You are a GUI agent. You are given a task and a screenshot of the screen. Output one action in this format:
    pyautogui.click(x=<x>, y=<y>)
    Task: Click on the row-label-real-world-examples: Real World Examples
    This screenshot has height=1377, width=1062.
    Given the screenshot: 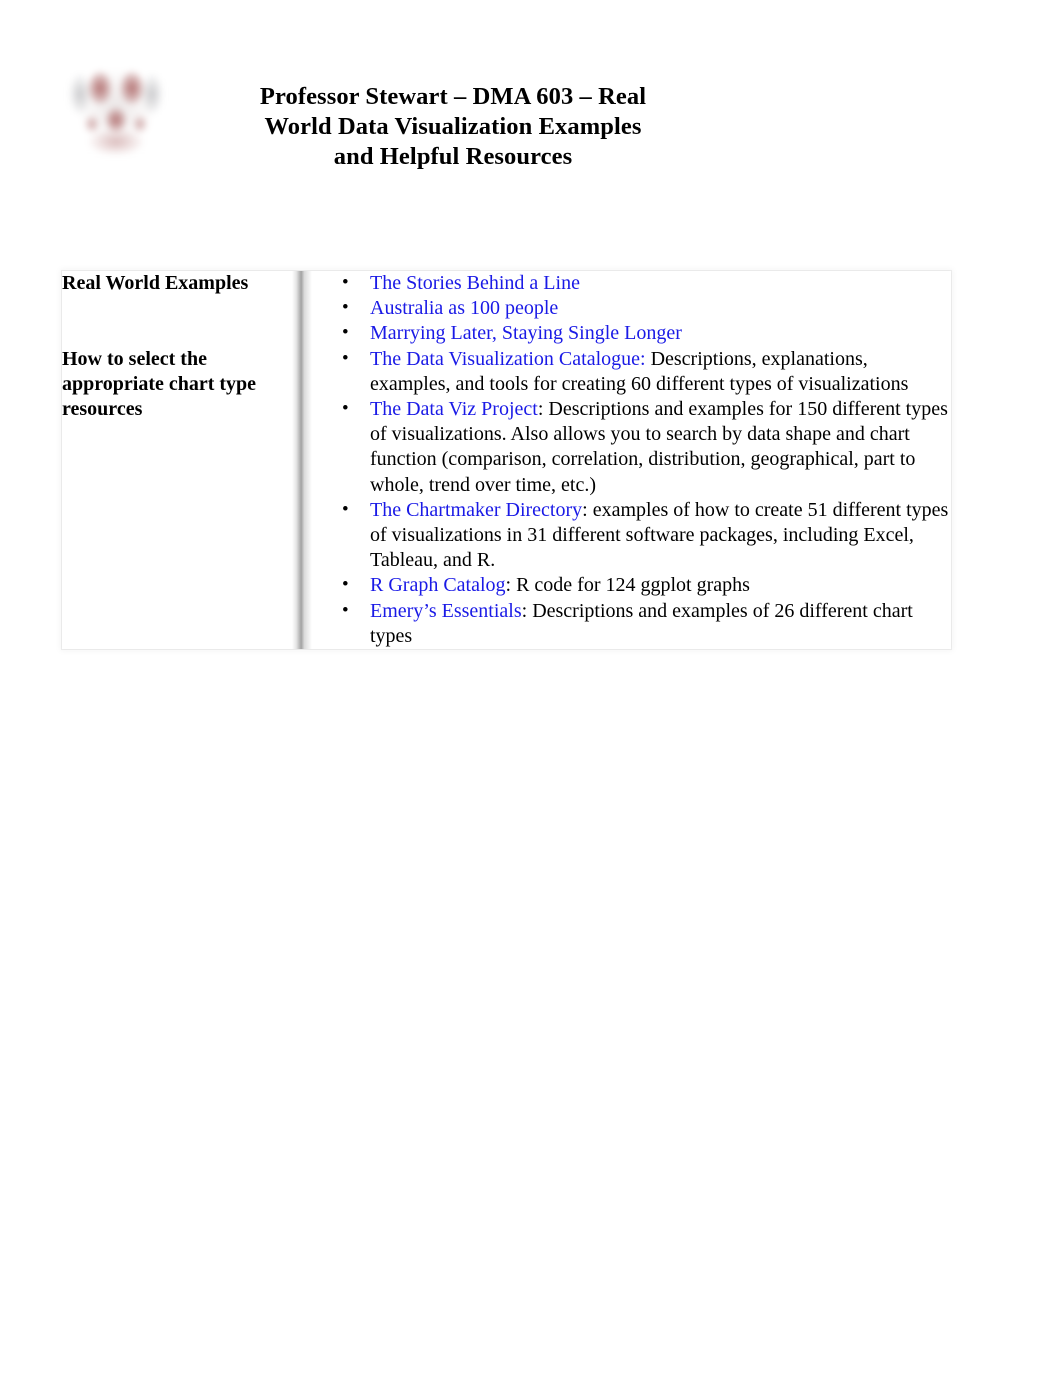 What is the action you would take?
    pyautogui.click(x=155, y=283)
    